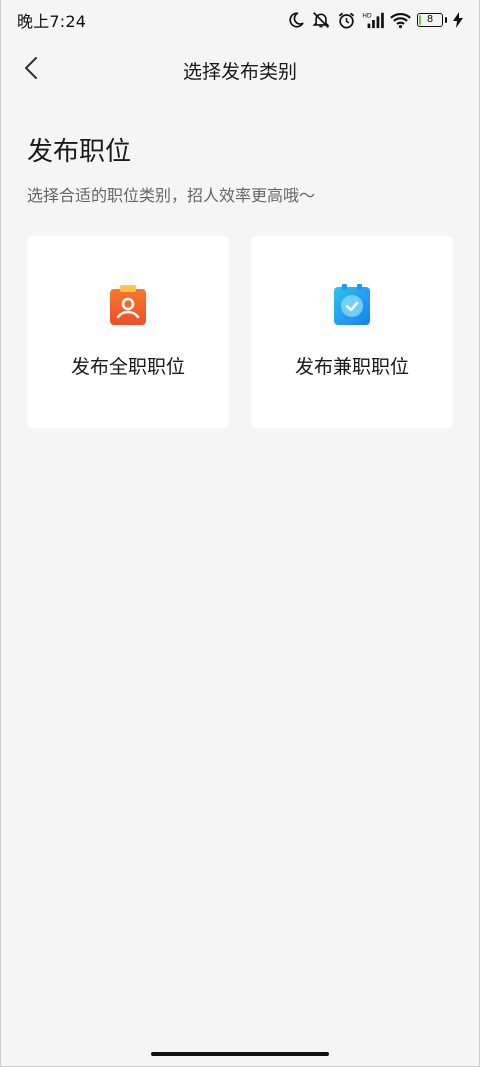  Describe the element at coordinates (296, 20) in the screenshot. I see `moon-icon` at that location.